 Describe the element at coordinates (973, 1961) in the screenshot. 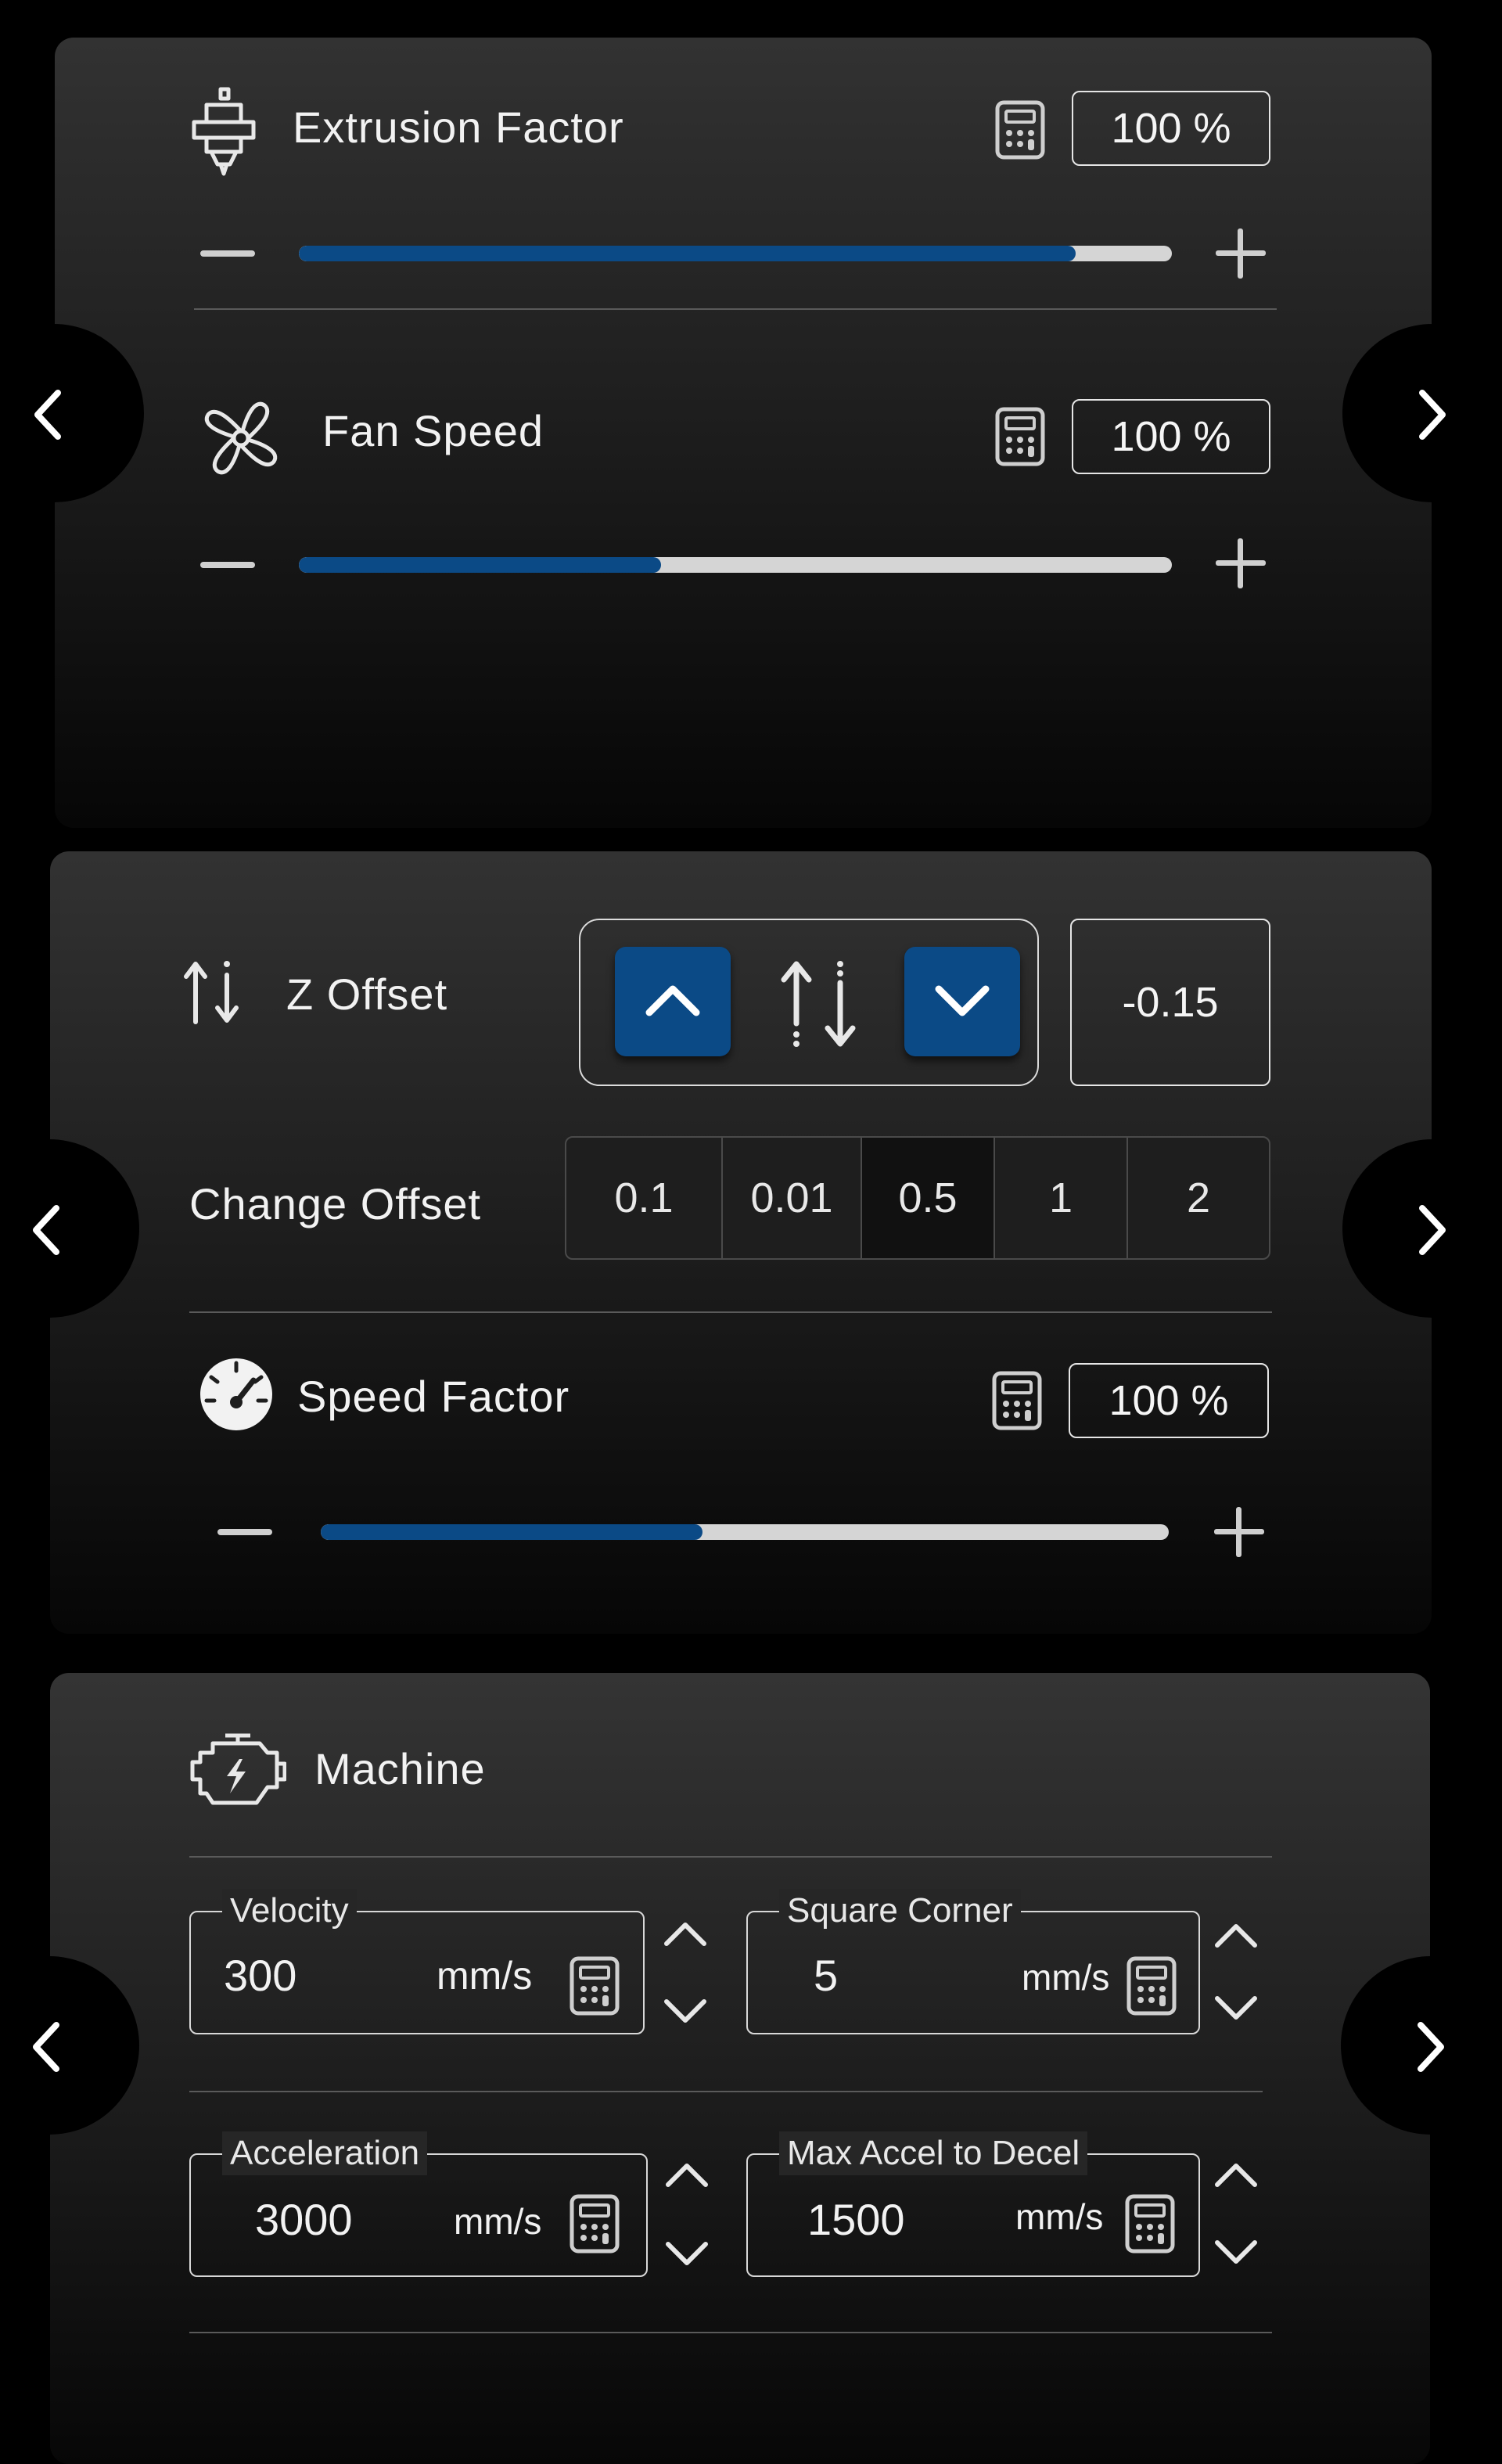

I see `square-corner-field: Square Corner 5 mm/s` at that location.